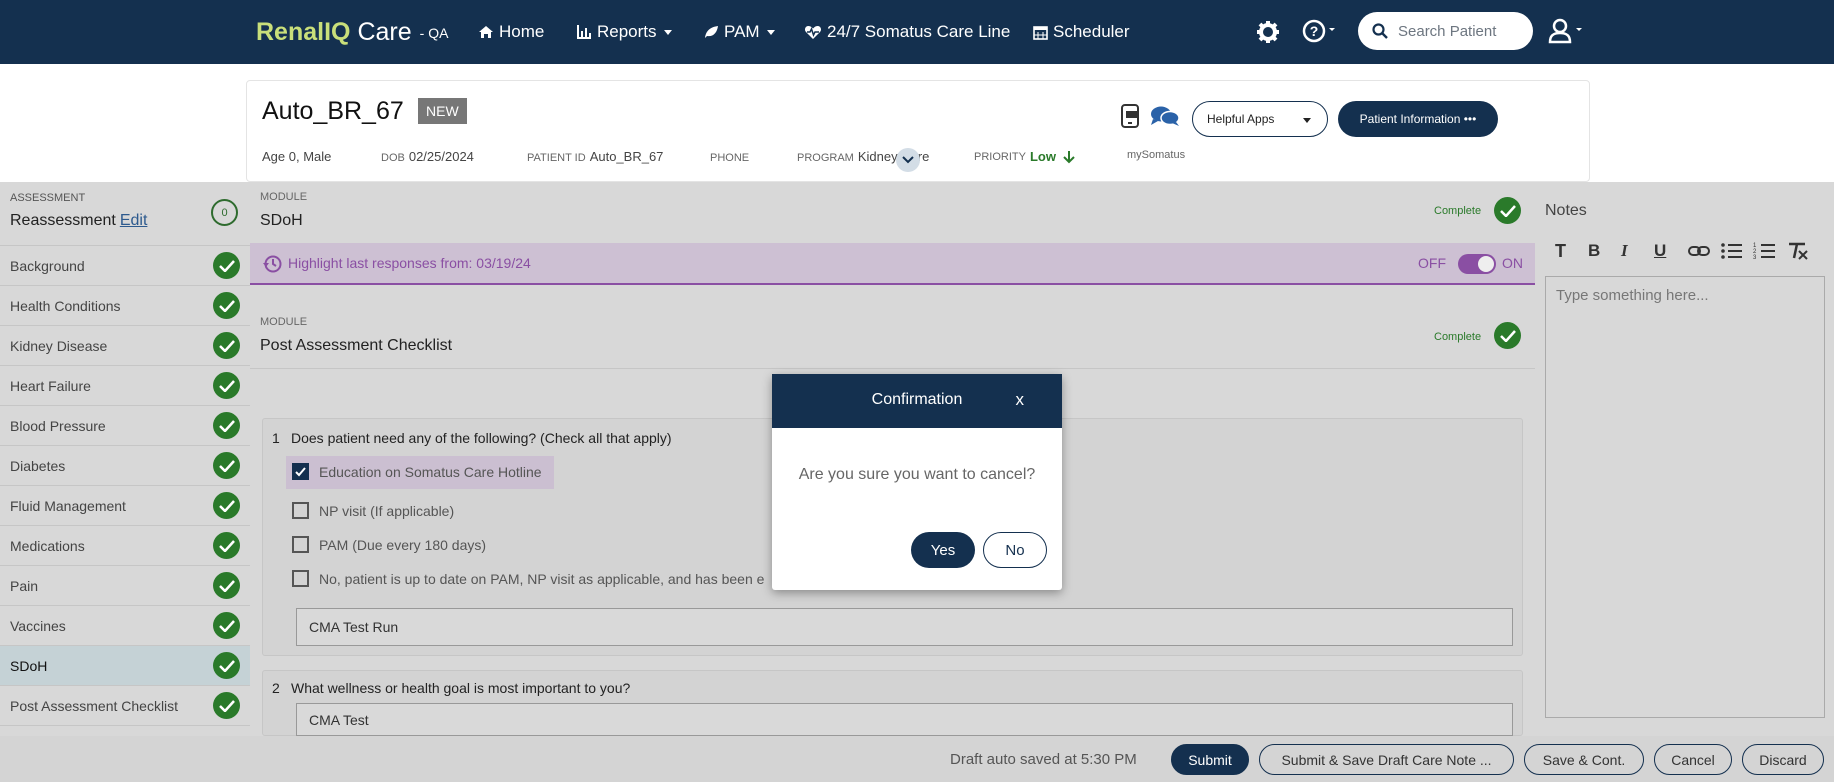 This screenshot has height=782, width=1834. What do you see at coordinates (134, 220) in the screenshot?
I see `edit-assessment-link: Edit` at bounding box center [134, 220].